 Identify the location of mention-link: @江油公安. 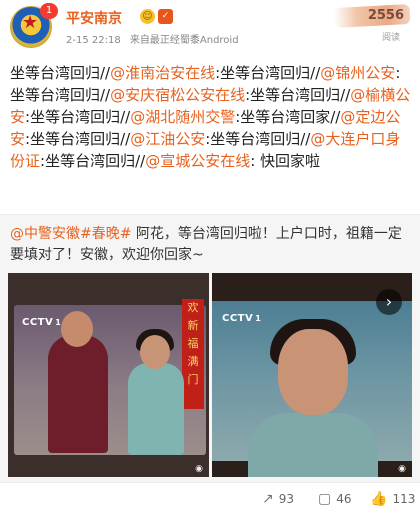
(167, 139).